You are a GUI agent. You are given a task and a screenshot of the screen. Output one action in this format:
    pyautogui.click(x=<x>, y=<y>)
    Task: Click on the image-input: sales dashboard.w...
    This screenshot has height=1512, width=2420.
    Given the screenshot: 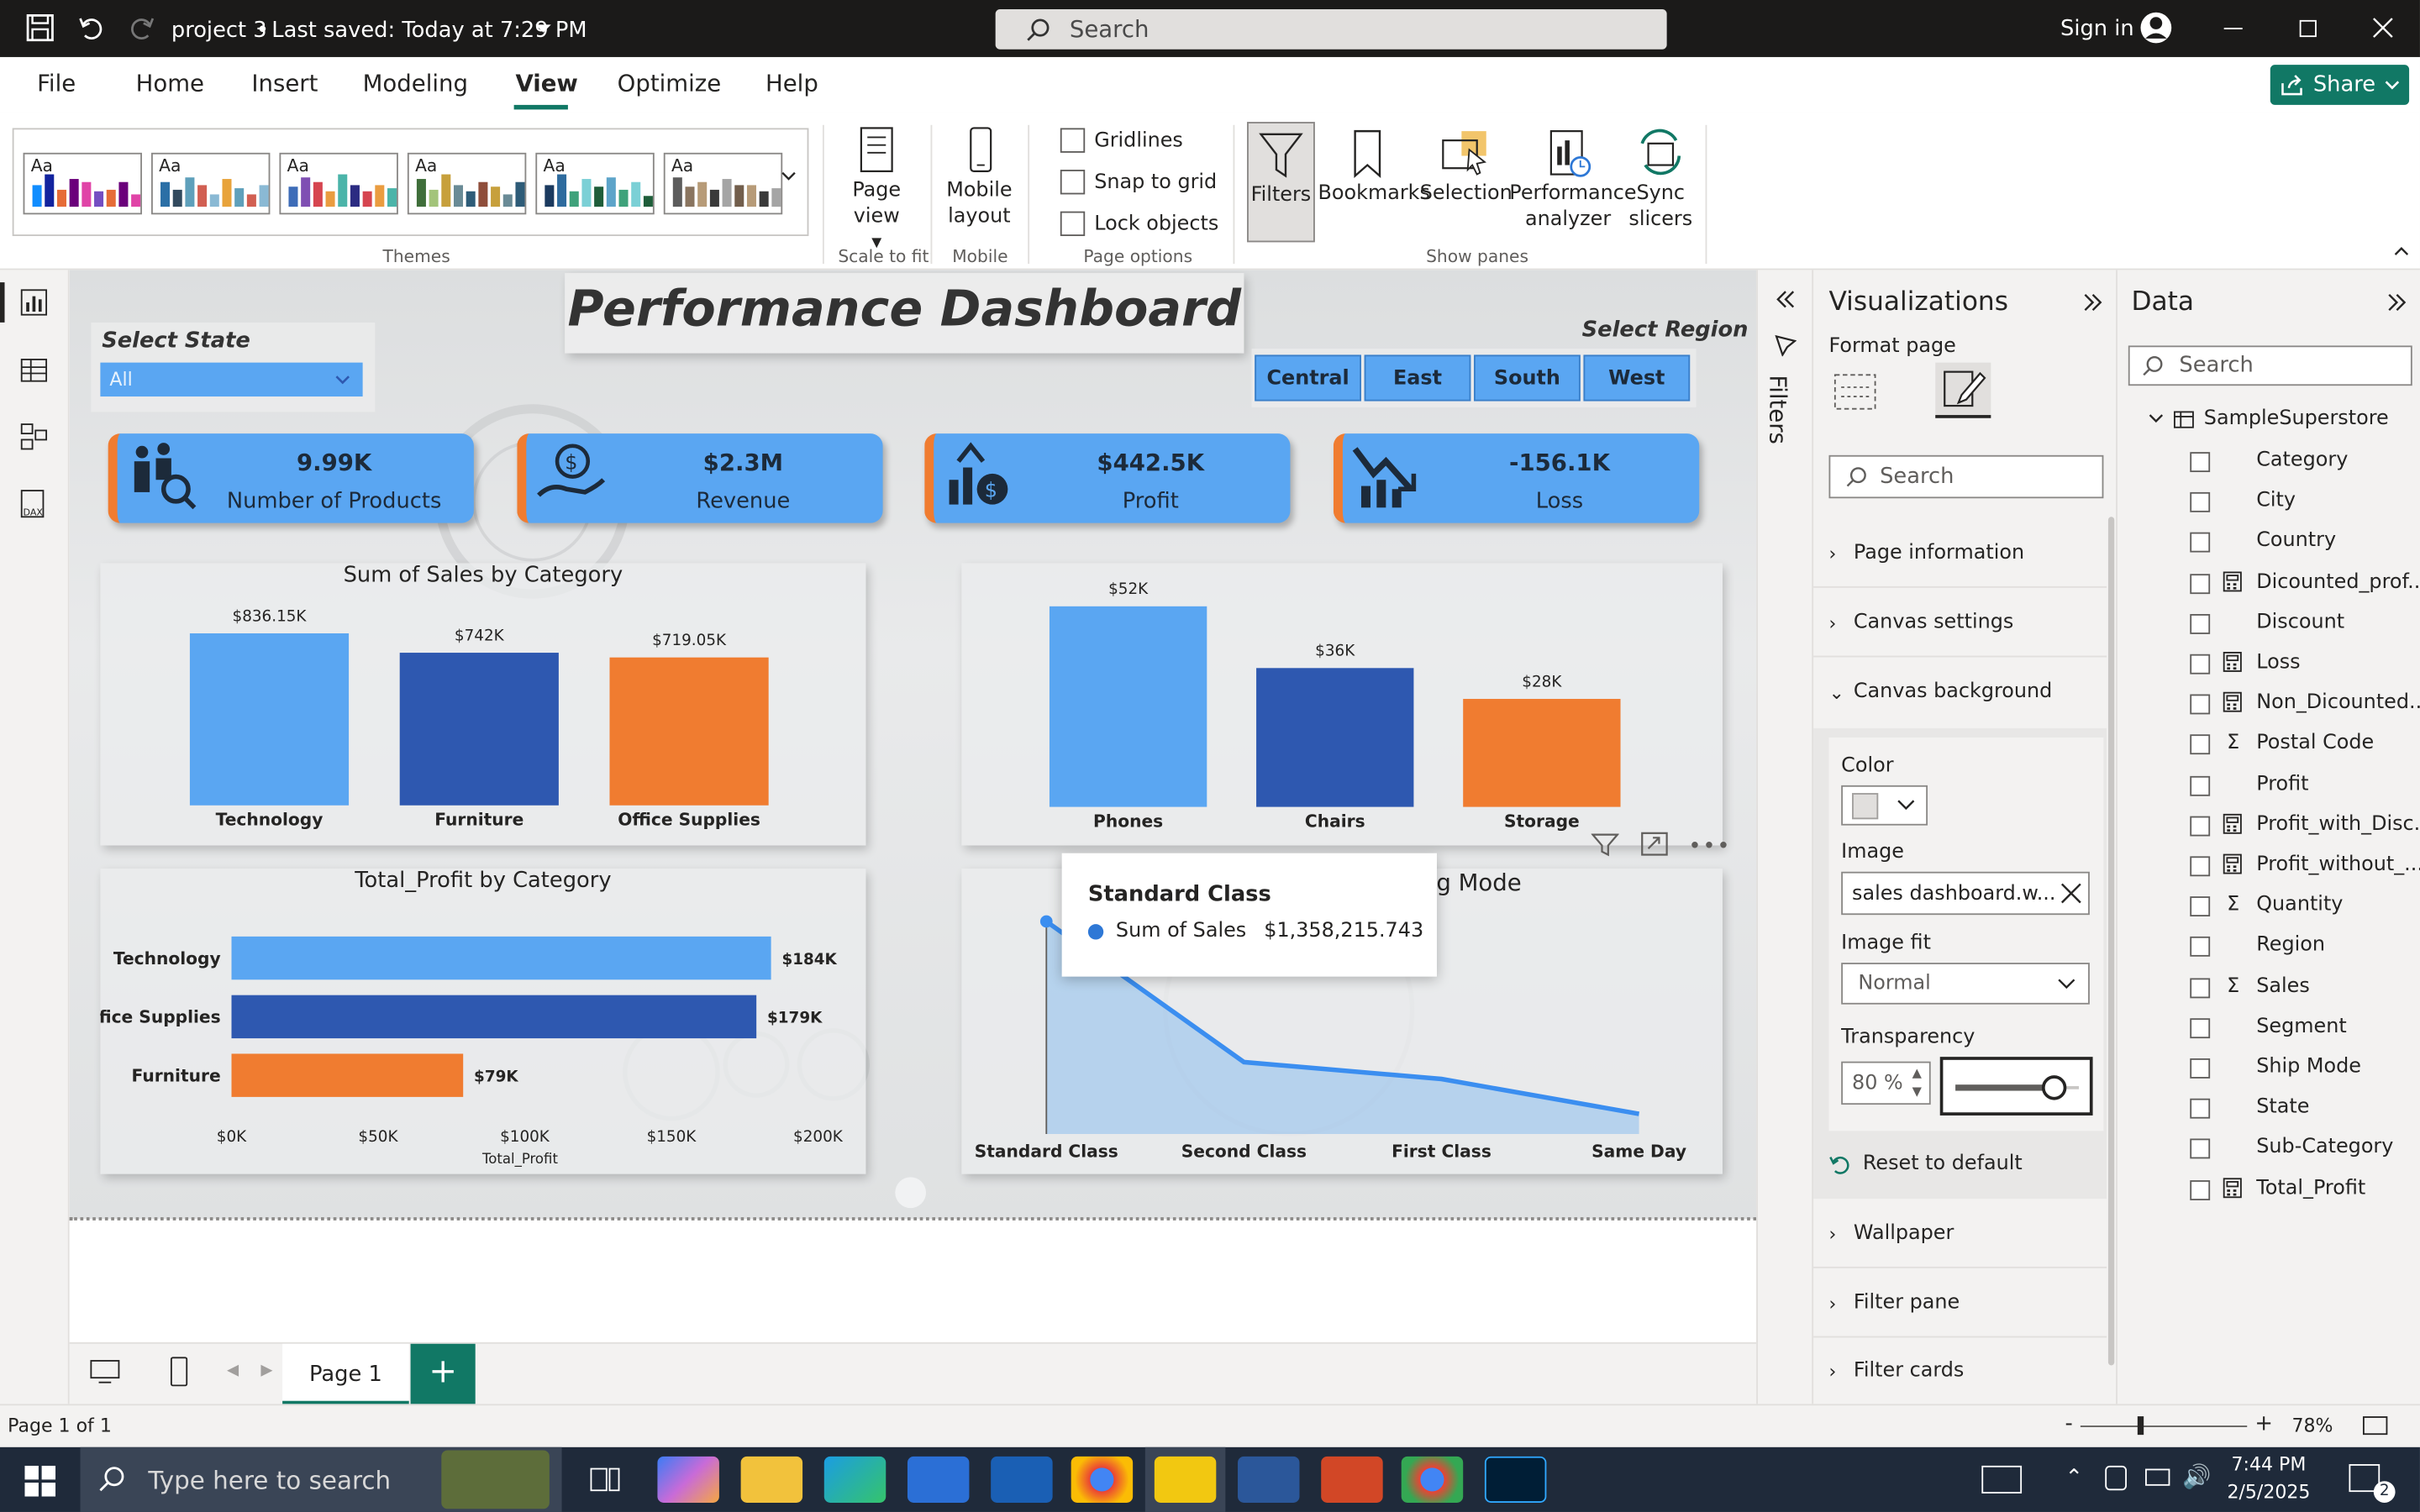 What is the action you would take?
    pyautogui.click(x=1966, y=893)
    